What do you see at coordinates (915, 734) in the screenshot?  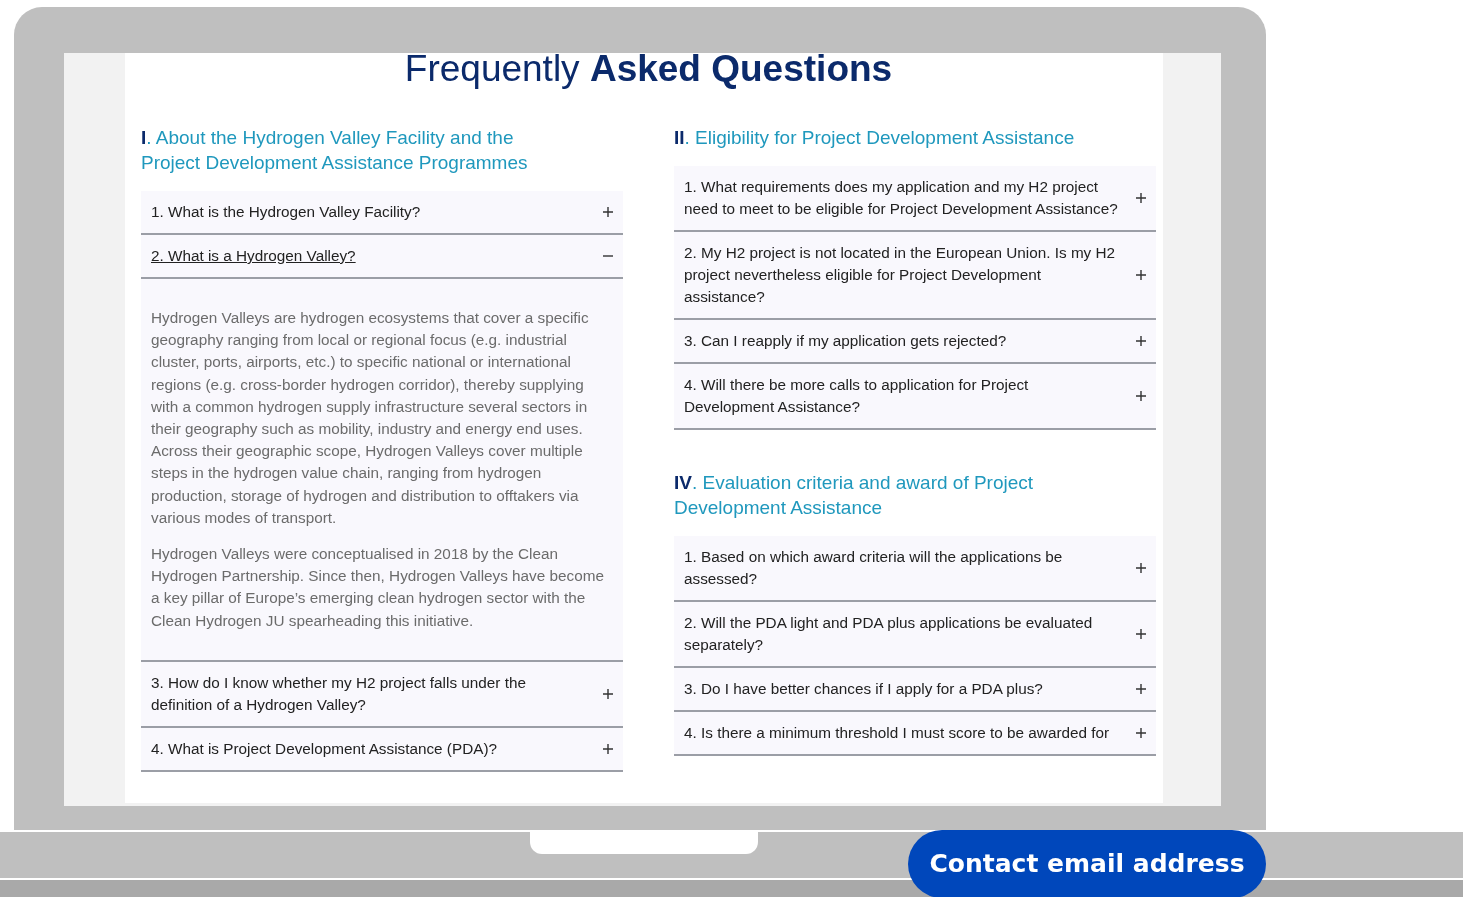 I see `faq-question: 4. Is there a minimum threshold I must score to be awarded for` at bounding box center [915, 734].